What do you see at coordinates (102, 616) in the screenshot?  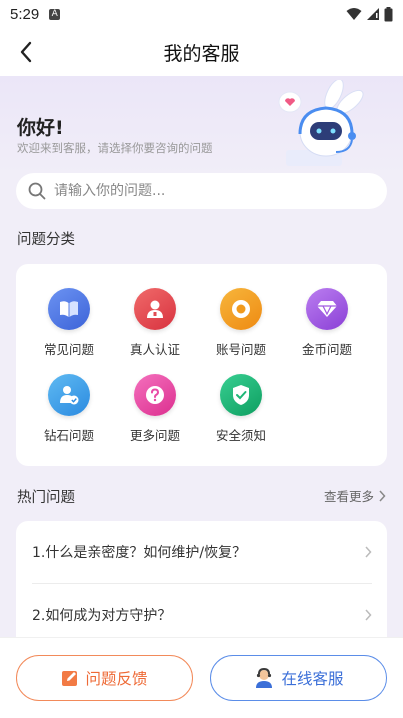 I see `question-text: 2.如何成为对方守护？` at bounding box center [102, 616].